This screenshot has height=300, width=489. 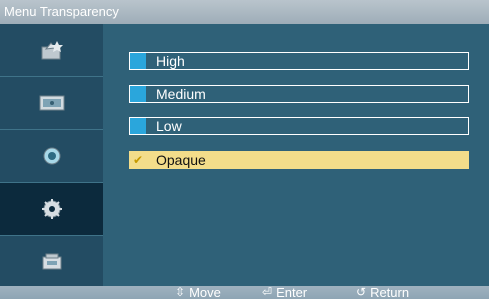 What do you see at coordinates (299, 61) in the screenshot?
I see `option-high: High` at bounding box center [299, 61].